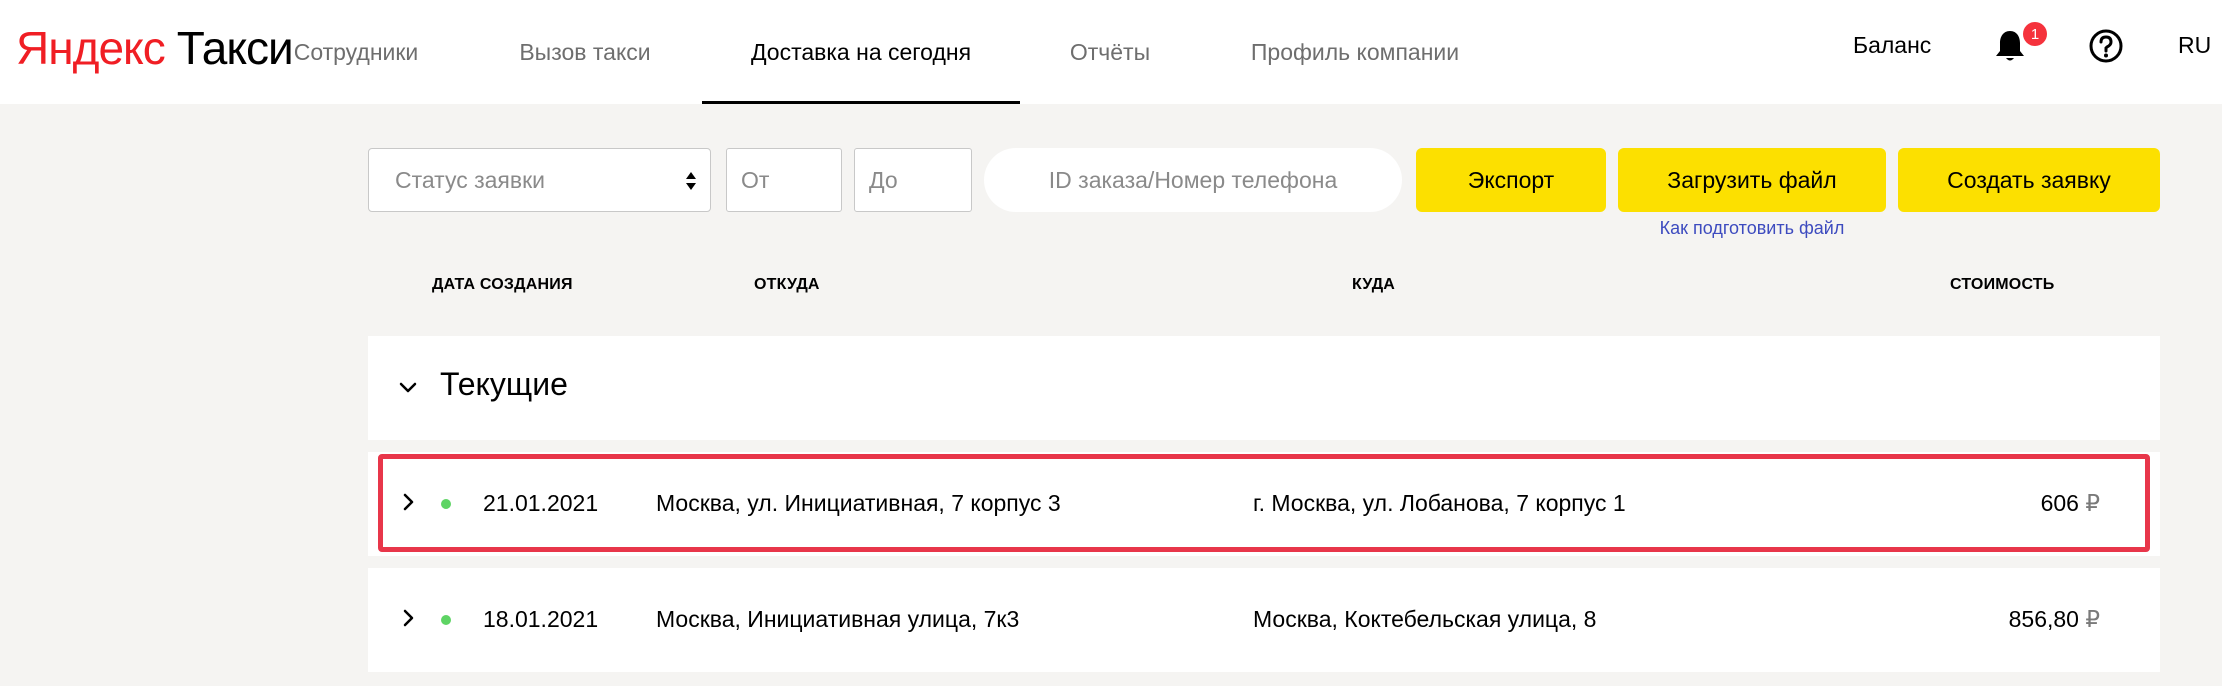 The height and width of the screenshot is (686, 2222). I want to click on column-header-cost: СТОИМОСТЬ, so click(2002, 285).